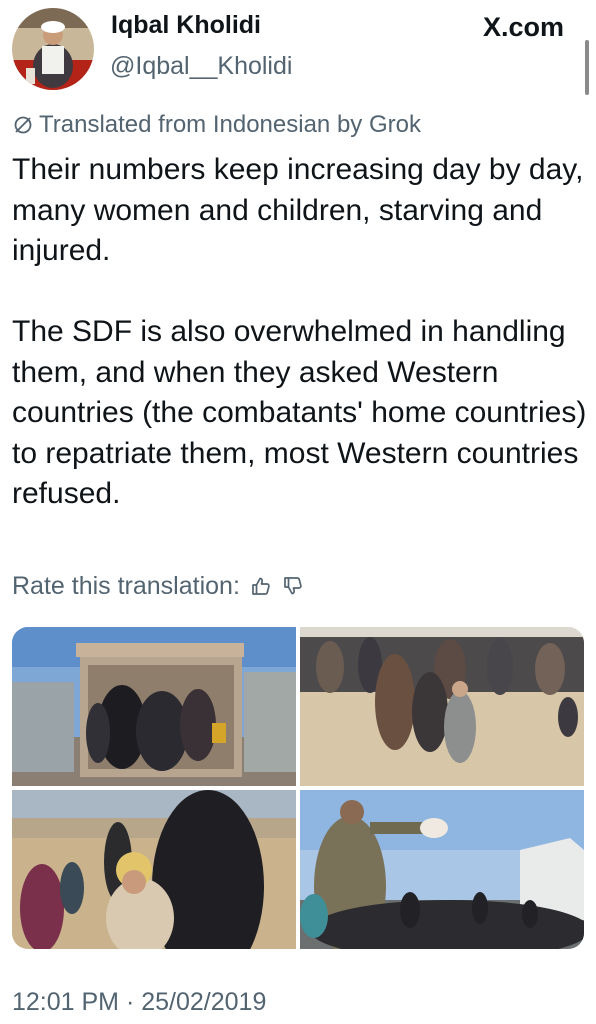 The height and width of the screenshot is (1024, 596). What do you see at coordinates (139, 1002) in the screenshot?
I see `tweet-timestamp: 12:01 PM · 25/02/2019` at bounding box center [139, 1002].